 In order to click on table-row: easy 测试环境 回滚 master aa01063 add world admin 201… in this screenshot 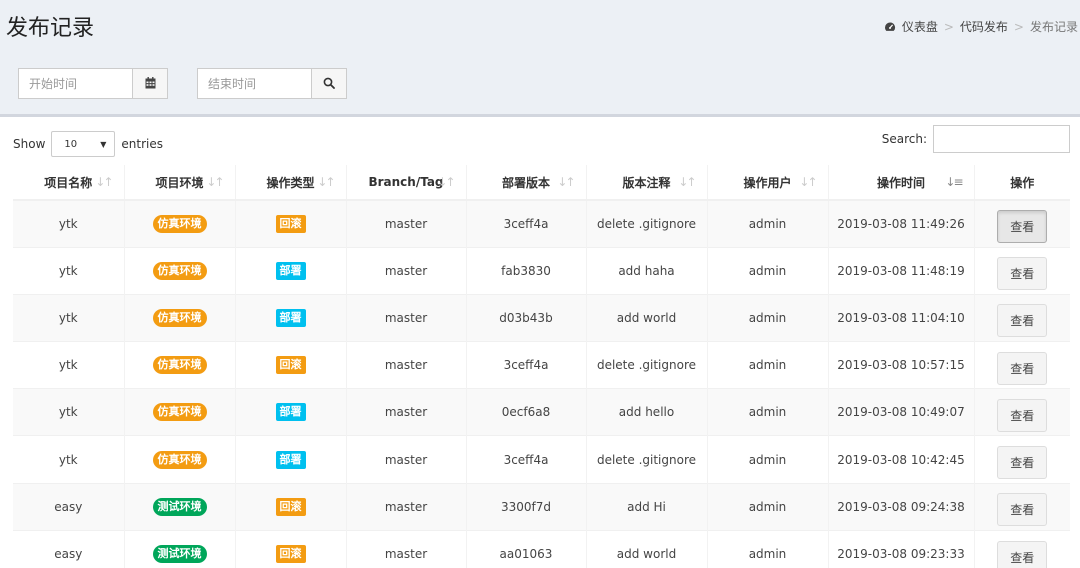, I will do `click(541, 548)`.